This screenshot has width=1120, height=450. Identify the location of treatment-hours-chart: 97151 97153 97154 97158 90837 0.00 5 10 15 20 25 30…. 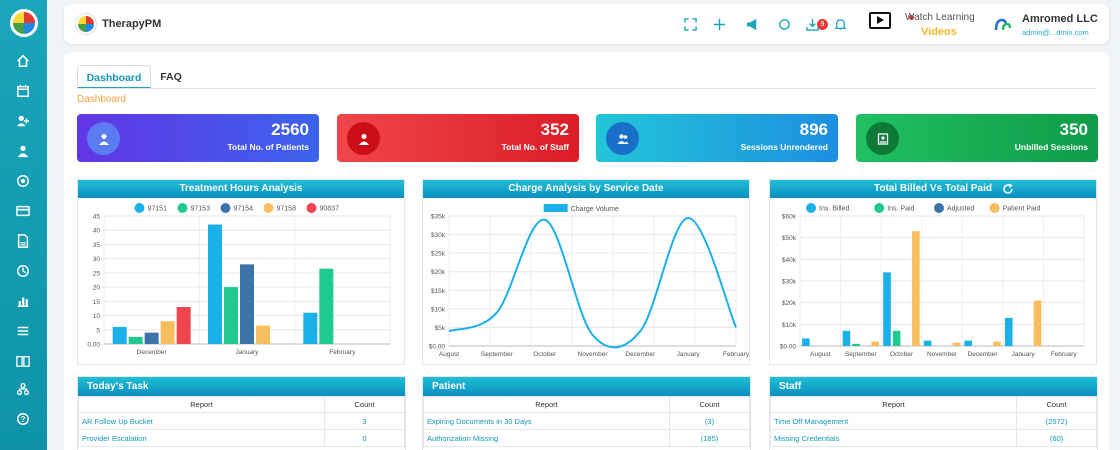
(239, 279).